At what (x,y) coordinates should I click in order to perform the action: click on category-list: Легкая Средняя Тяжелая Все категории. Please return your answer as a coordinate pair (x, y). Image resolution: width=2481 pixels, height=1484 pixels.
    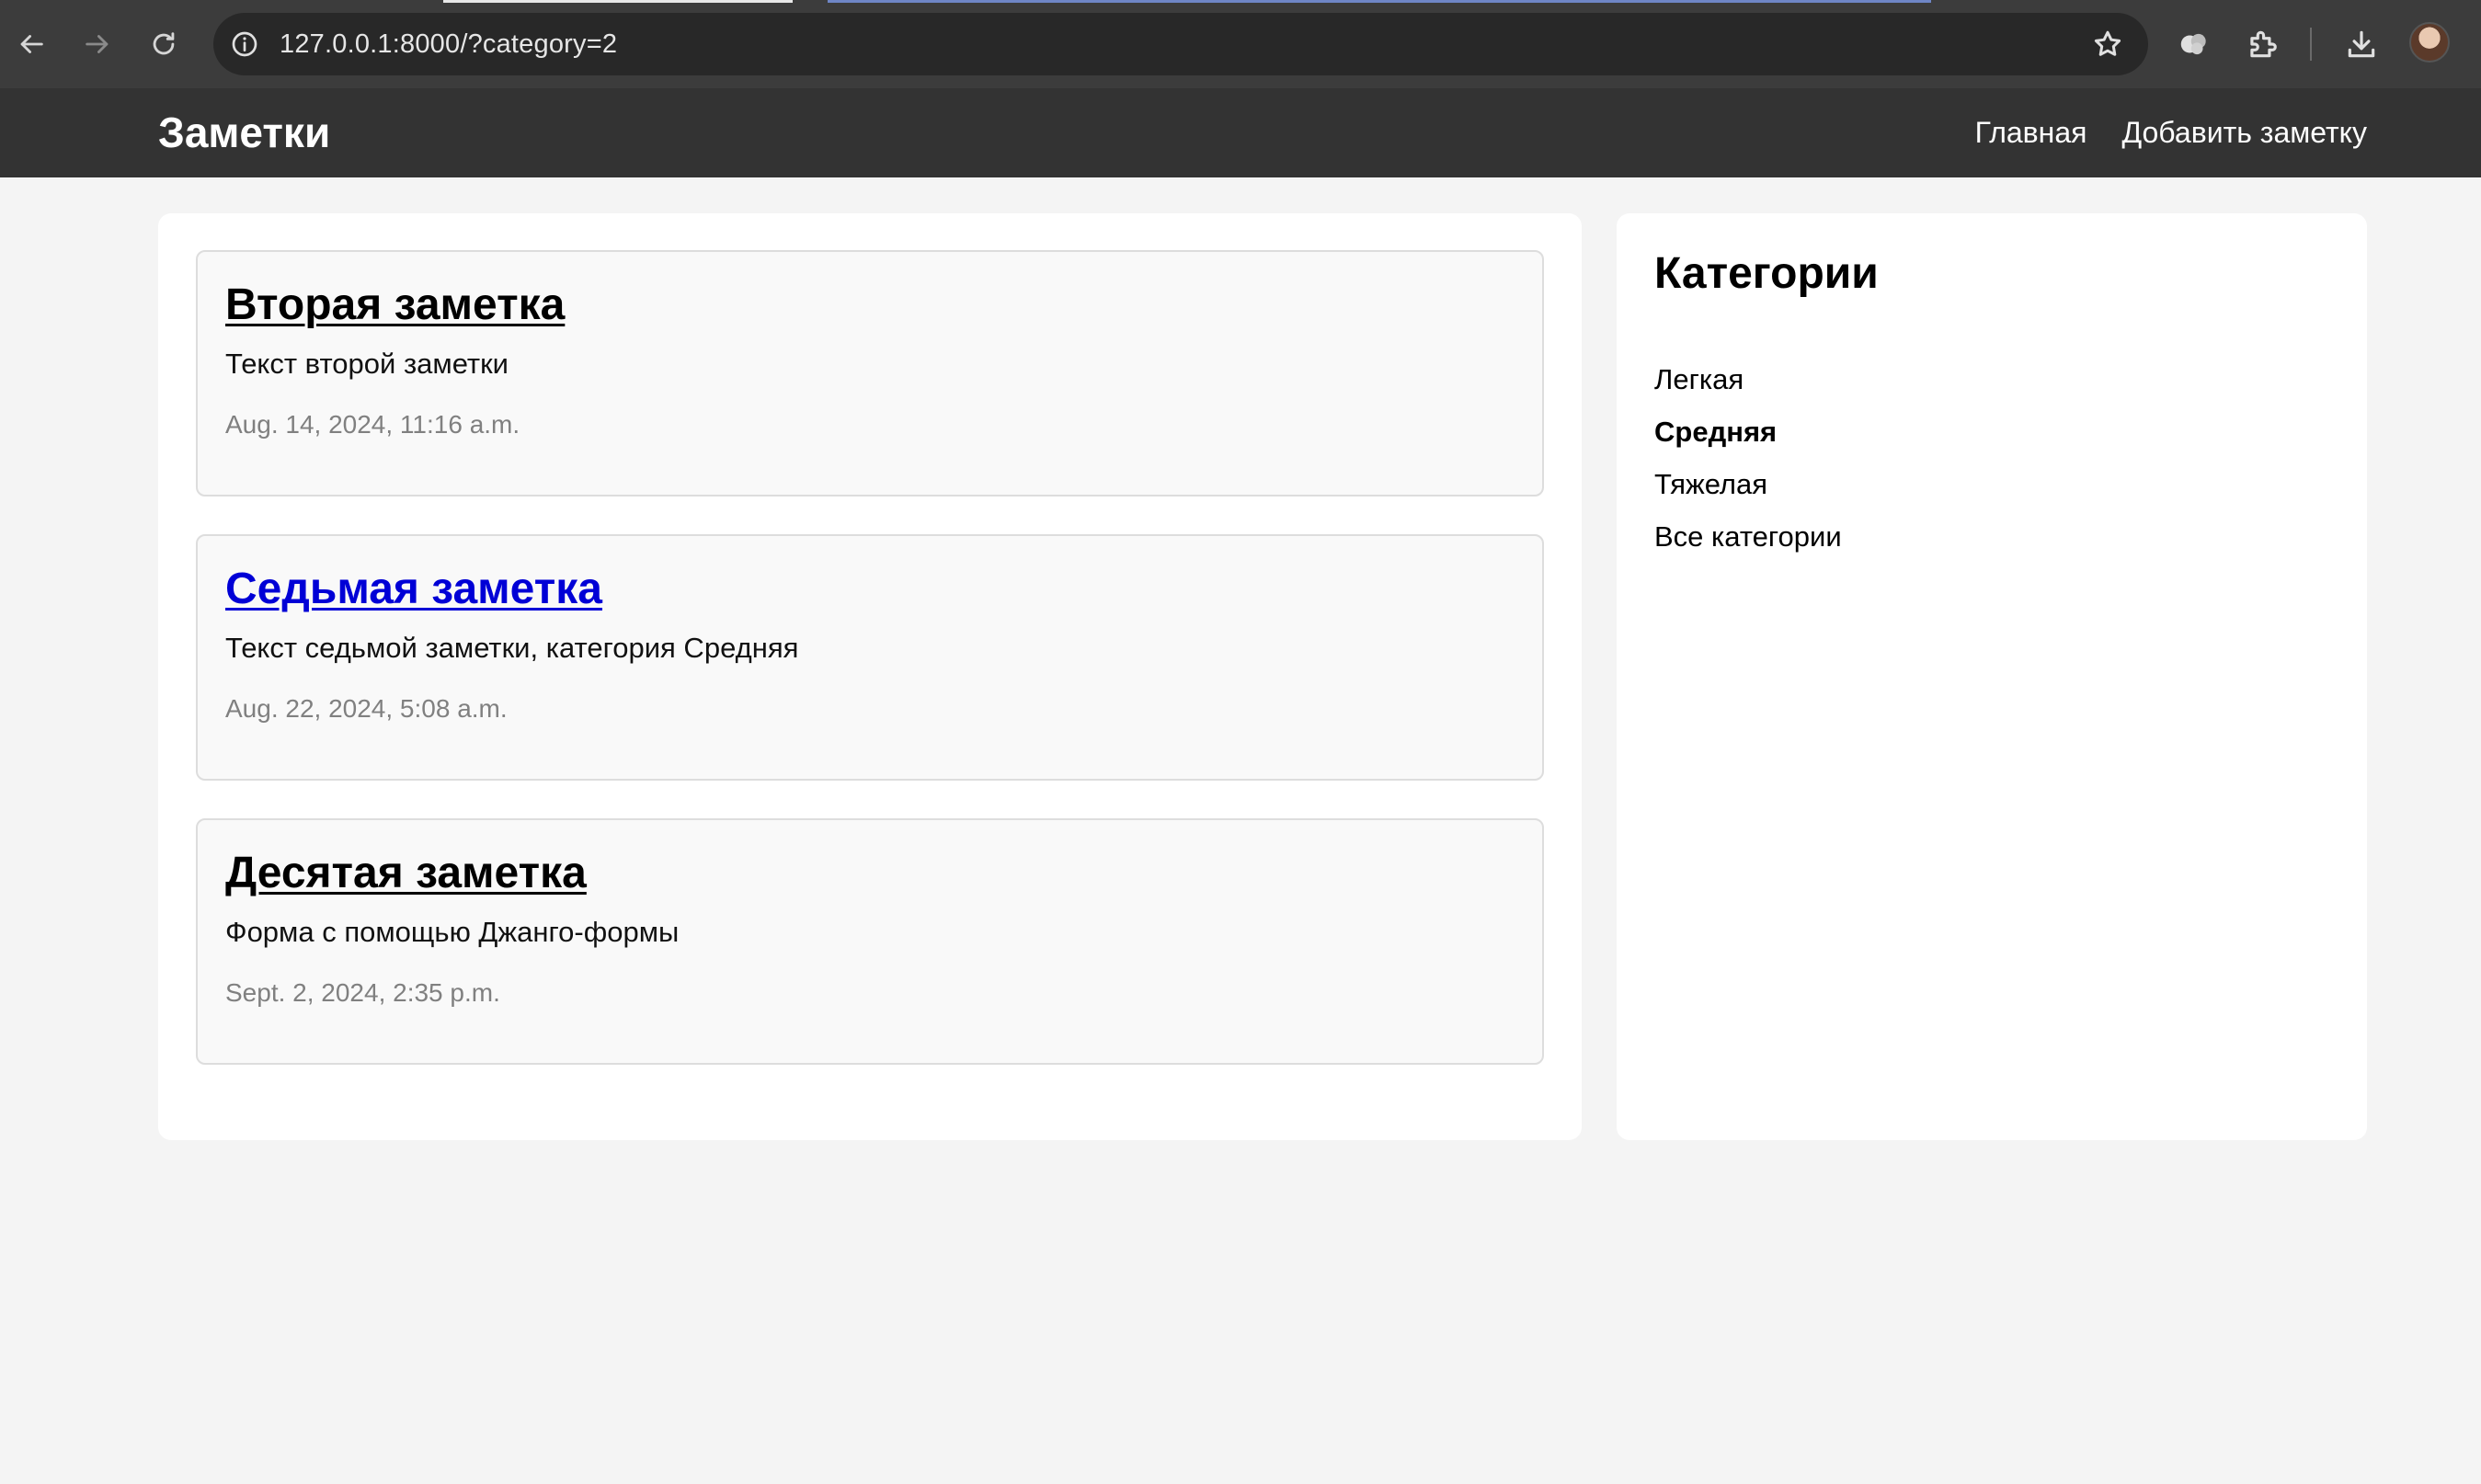
    Looking at the image, I should click on (1748, 458).